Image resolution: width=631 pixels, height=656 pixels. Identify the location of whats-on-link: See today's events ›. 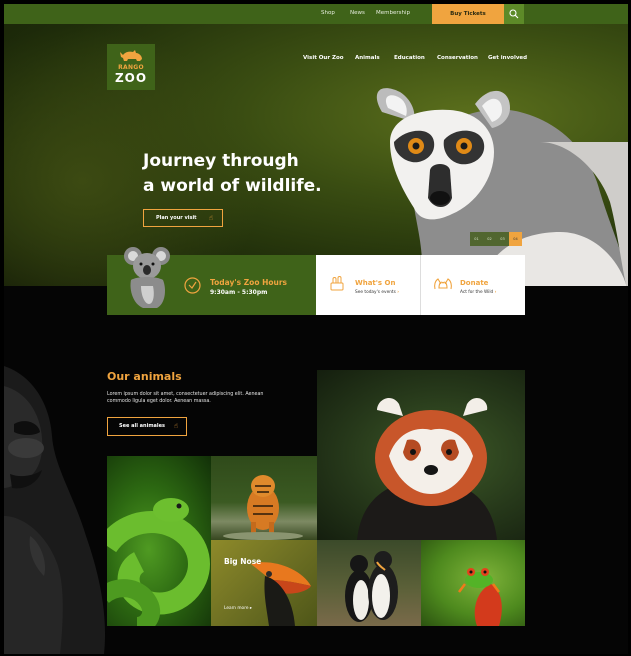
(377, 292).